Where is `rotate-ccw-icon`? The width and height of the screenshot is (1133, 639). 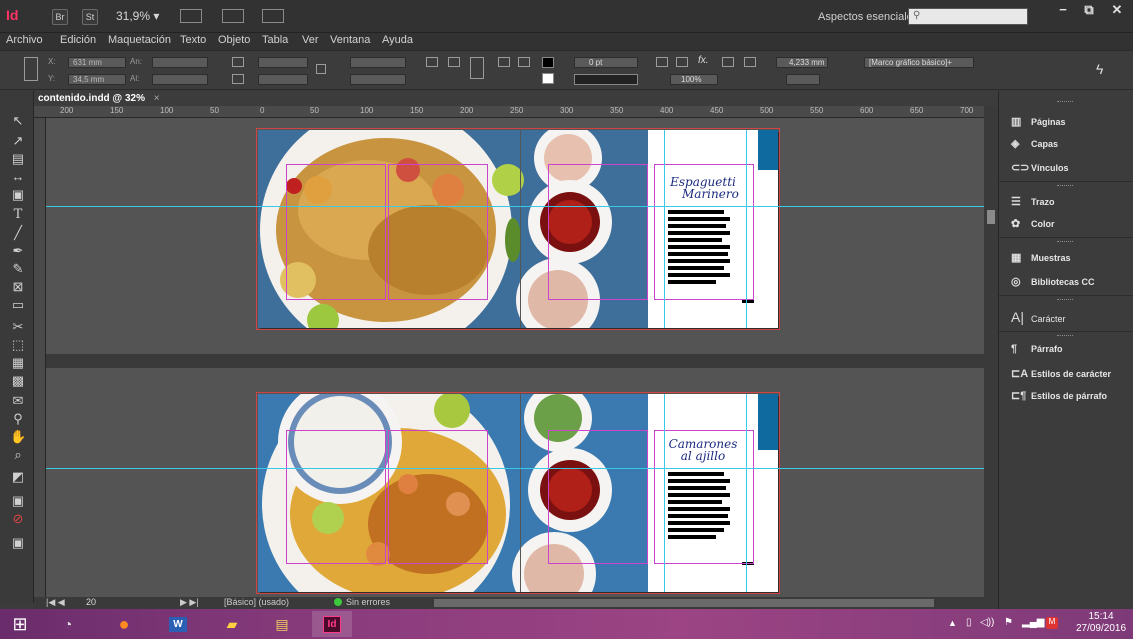 rotate-ccw-icon is located at coordinates (454, 62).